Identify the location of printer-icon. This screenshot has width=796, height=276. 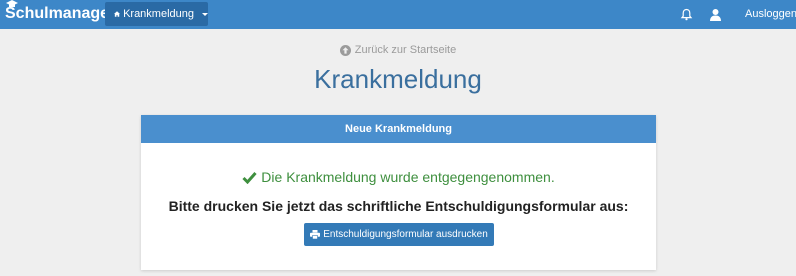
(315, 234).